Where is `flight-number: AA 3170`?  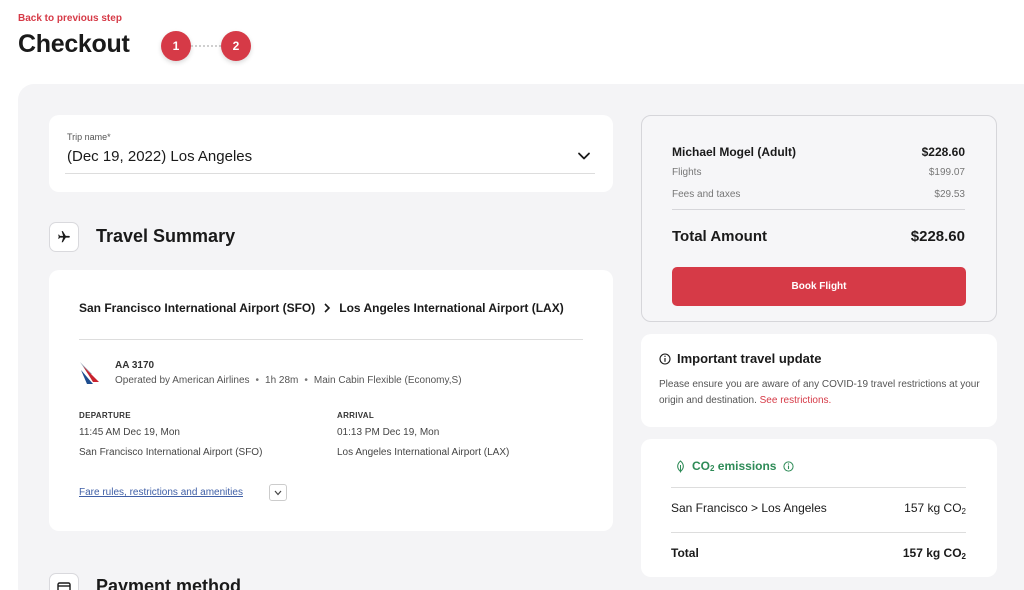
flight-number: AA 3170 is located at coordinates (135, 365).